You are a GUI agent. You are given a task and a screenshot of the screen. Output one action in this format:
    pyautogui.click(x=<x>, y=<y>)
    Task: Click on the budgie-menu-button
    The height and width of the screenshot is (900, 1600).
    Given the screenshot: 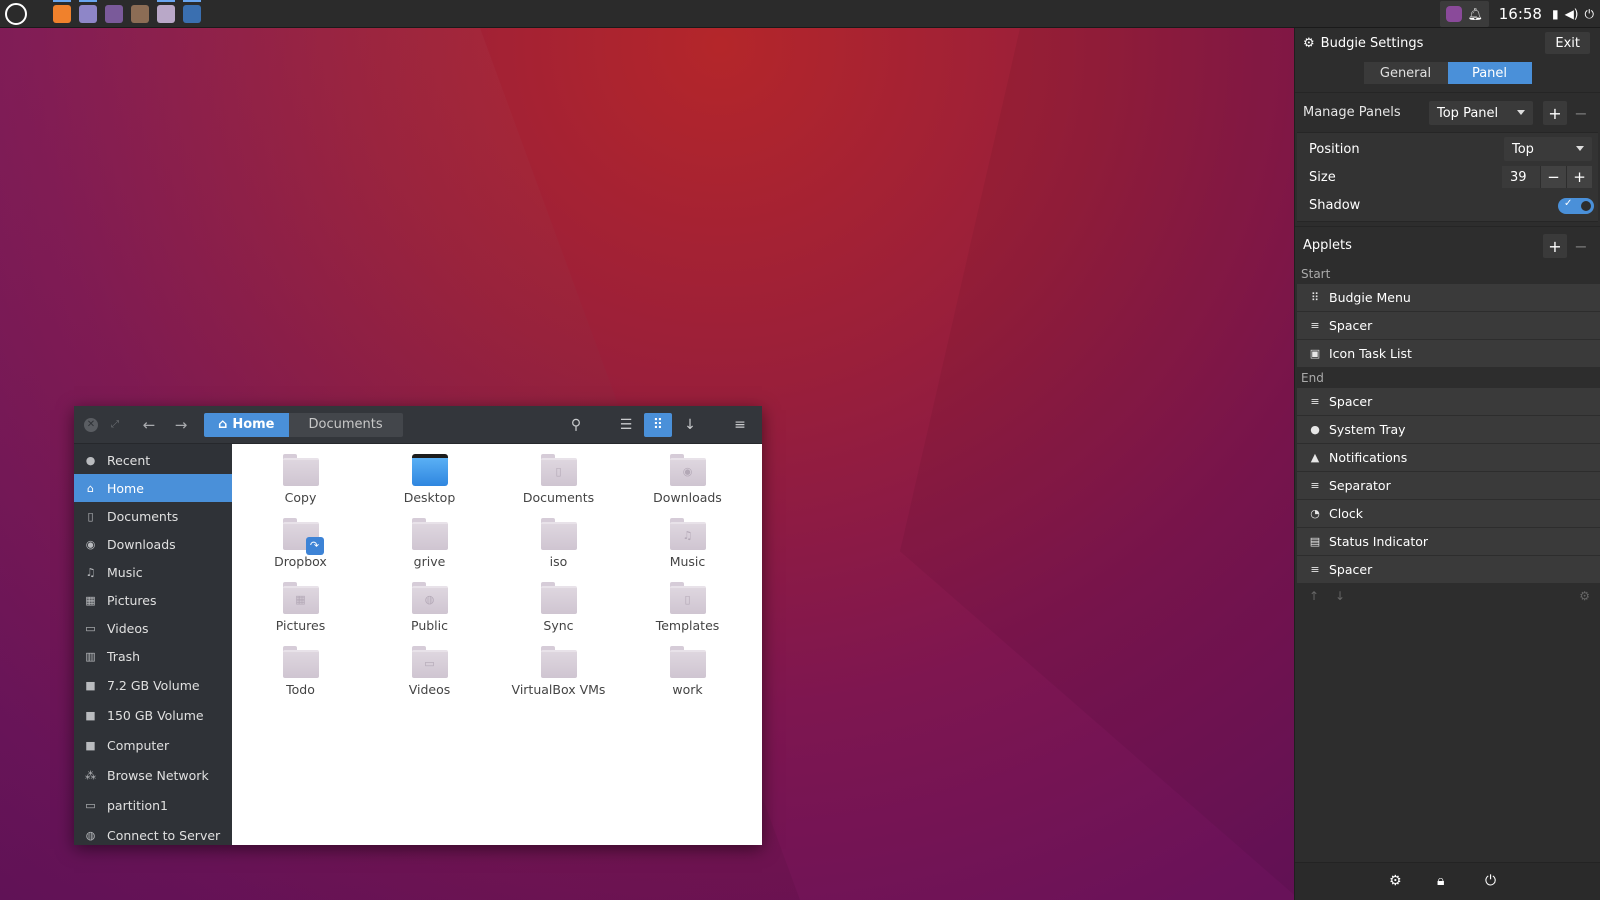 What is the action you would take?
    pyautogui.click(x=16, y=13)
    